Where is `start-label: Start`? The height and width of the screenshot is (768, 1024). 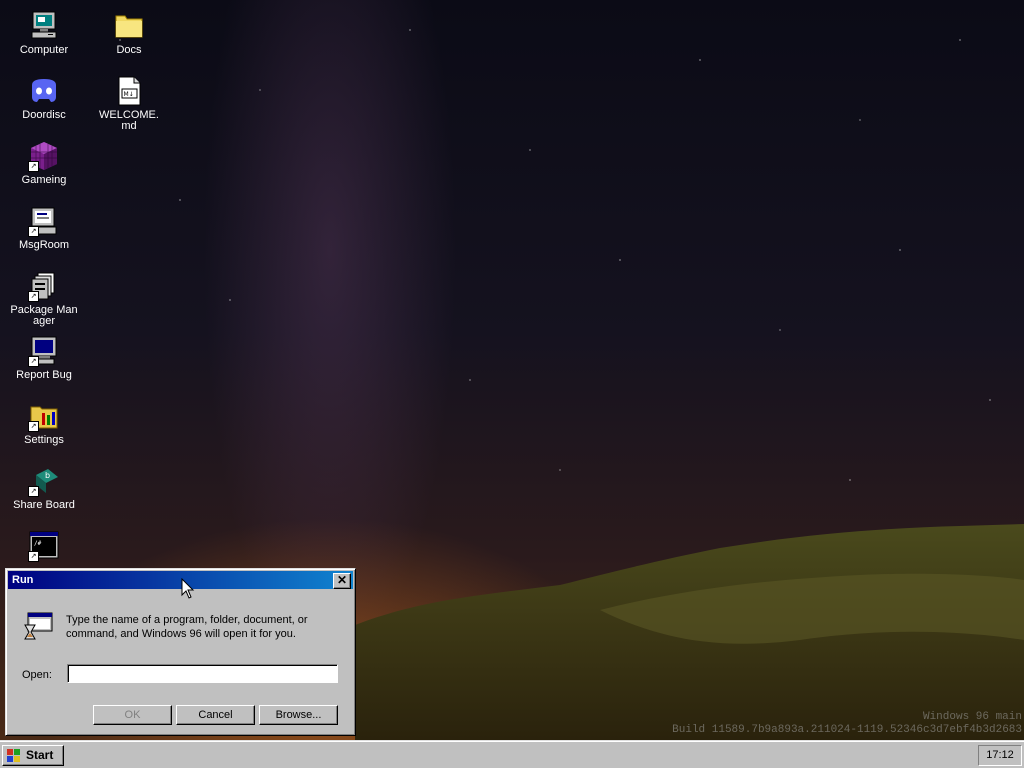 start-label: Start is located at coordinates (40, 755).